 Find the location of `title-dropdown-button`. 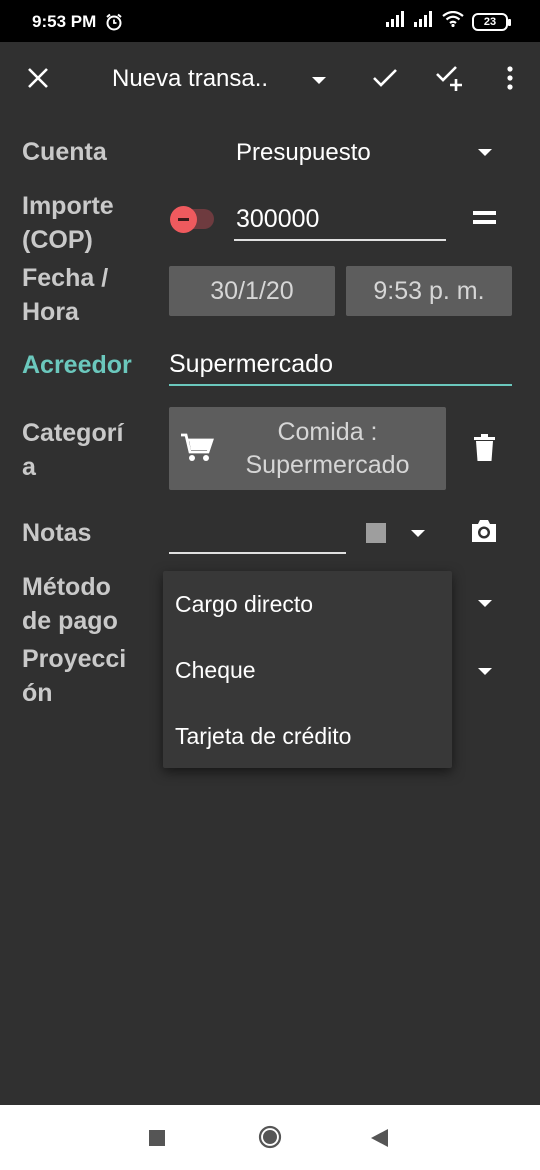

title-dropdown-button is located at coordinates (319, 80).